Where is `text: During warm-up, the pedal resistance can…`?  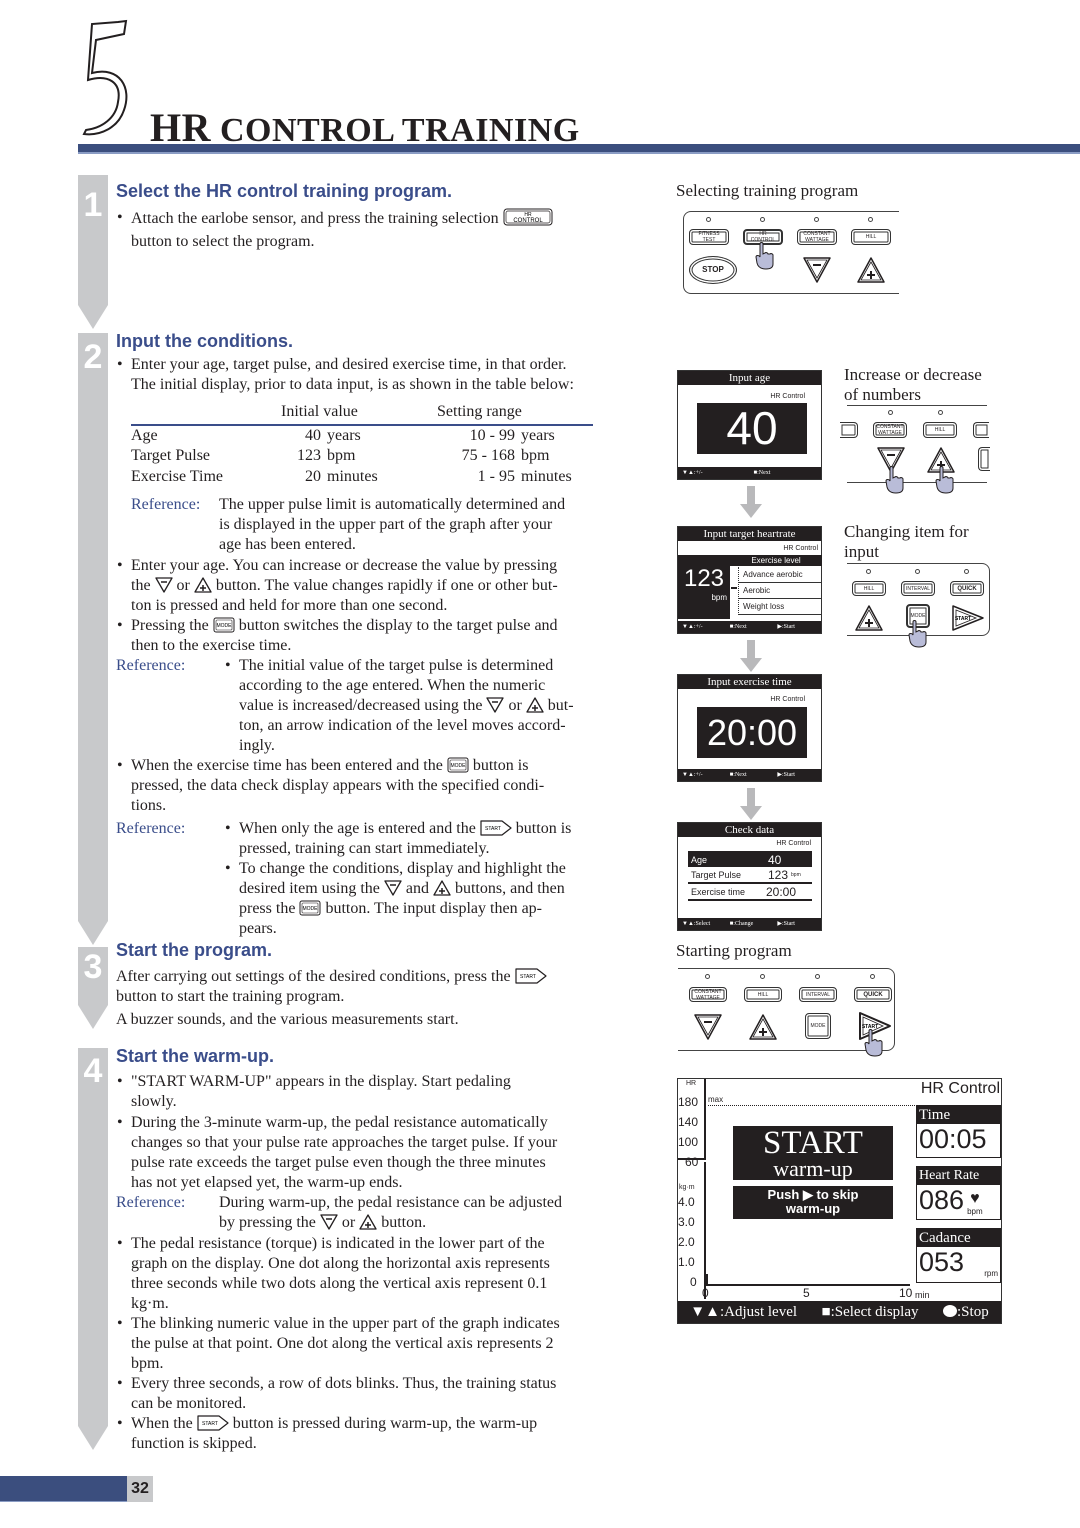 text: During warm-up, the pedal resistance can… is located at coordinates (390, 1202).